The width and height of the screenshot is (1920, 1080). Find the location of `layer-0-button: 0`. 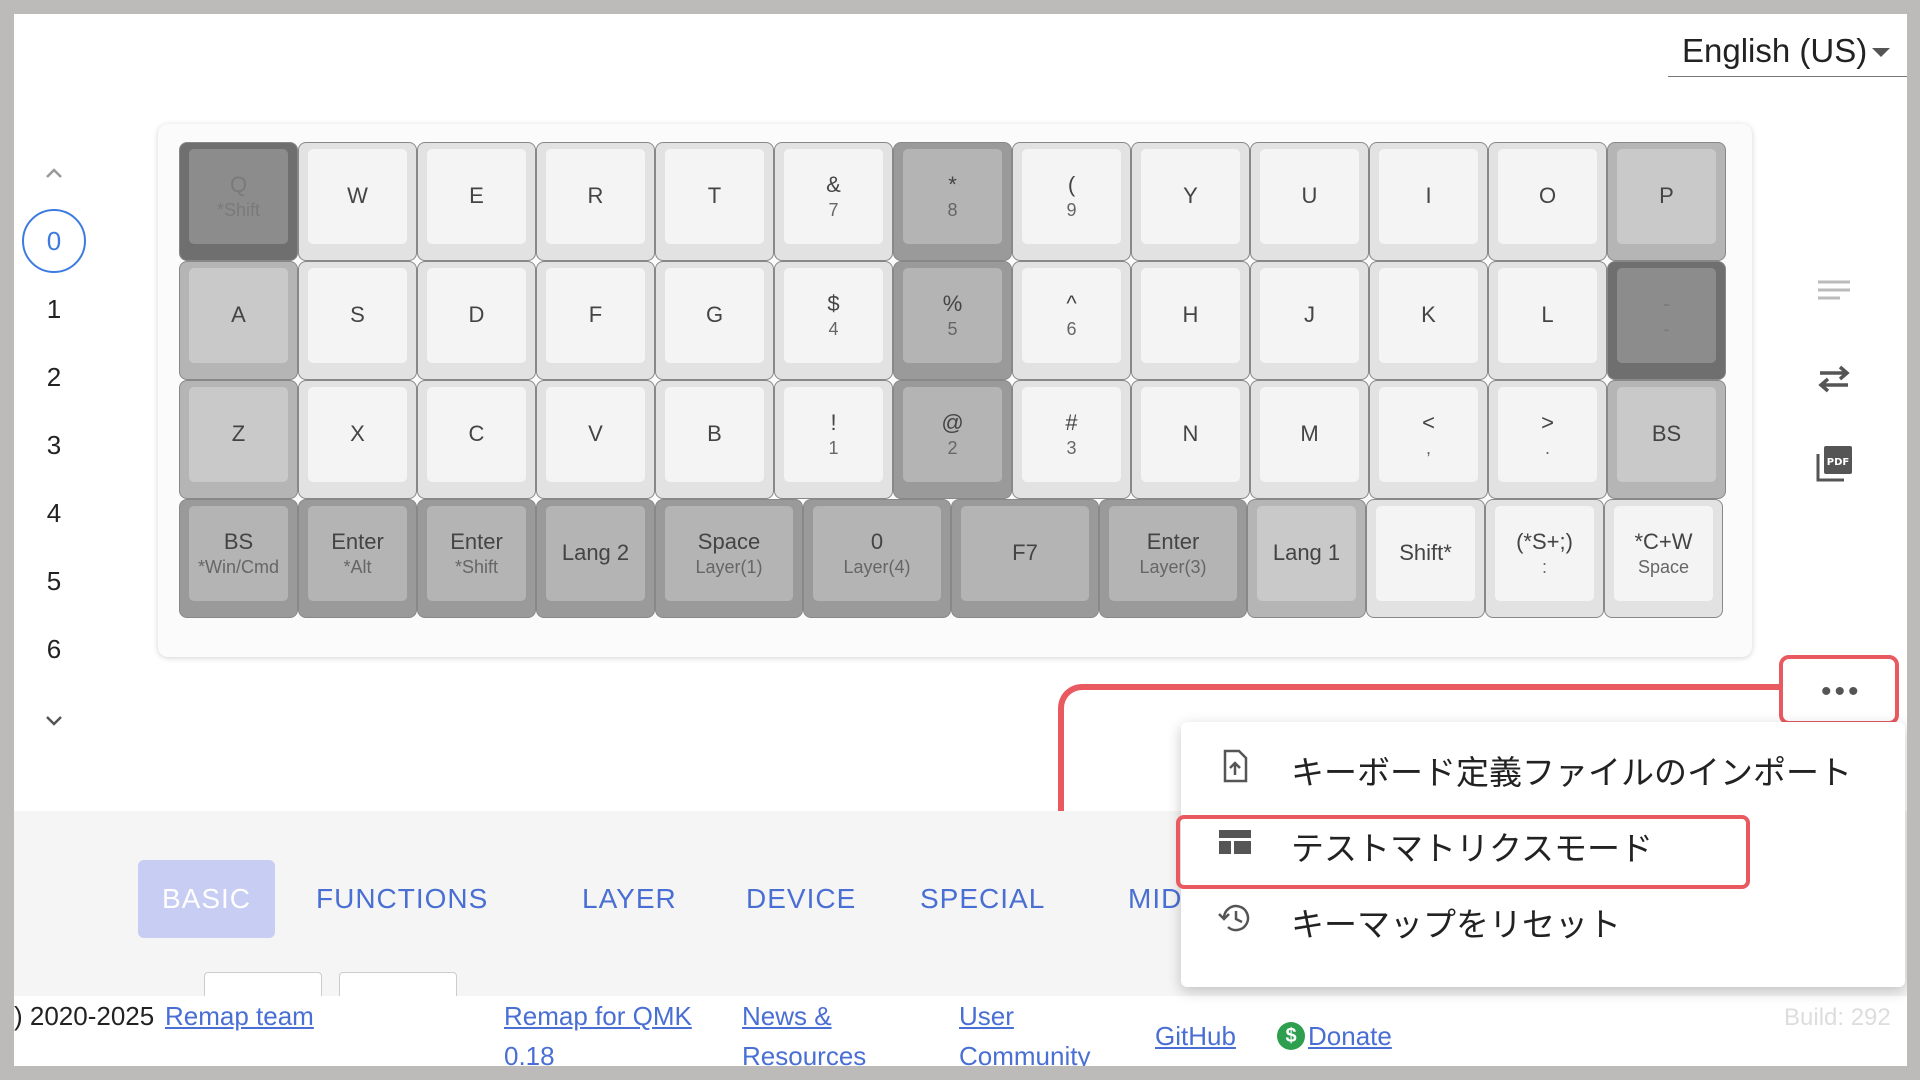

layer-0-button: 0 is located at coordinates (54, 241).